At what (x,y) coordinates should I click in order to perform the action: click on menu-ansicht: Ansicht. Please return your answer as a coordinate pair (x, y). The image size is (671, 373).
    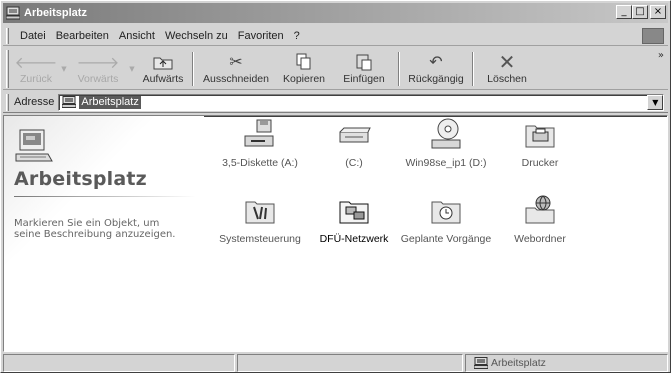
    Looking at the image, I should click on (137, 36).